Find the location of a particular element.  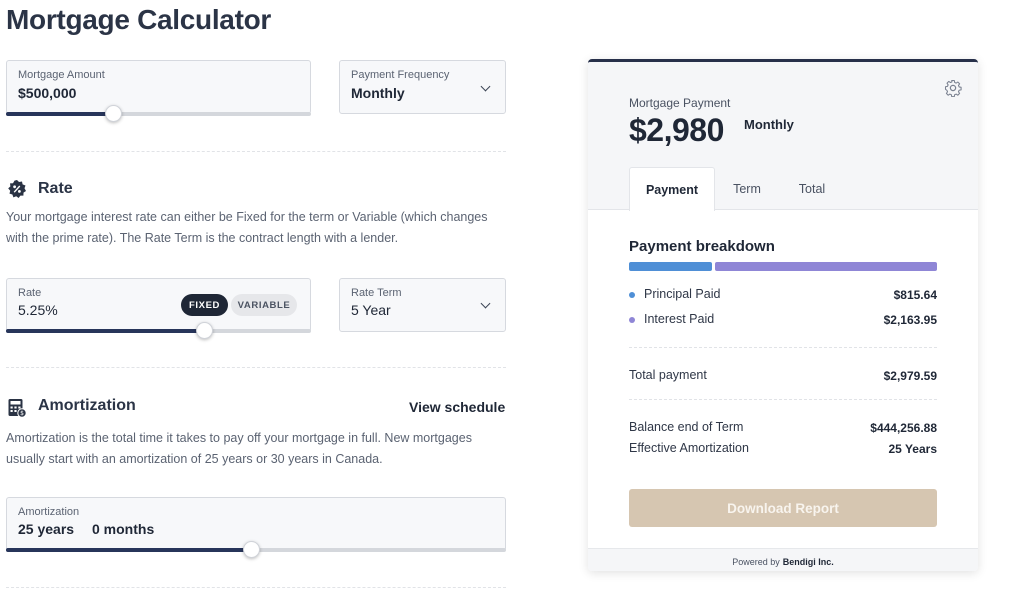

mortgage-amount-slider-thumb is located at coordinates (113, 113).